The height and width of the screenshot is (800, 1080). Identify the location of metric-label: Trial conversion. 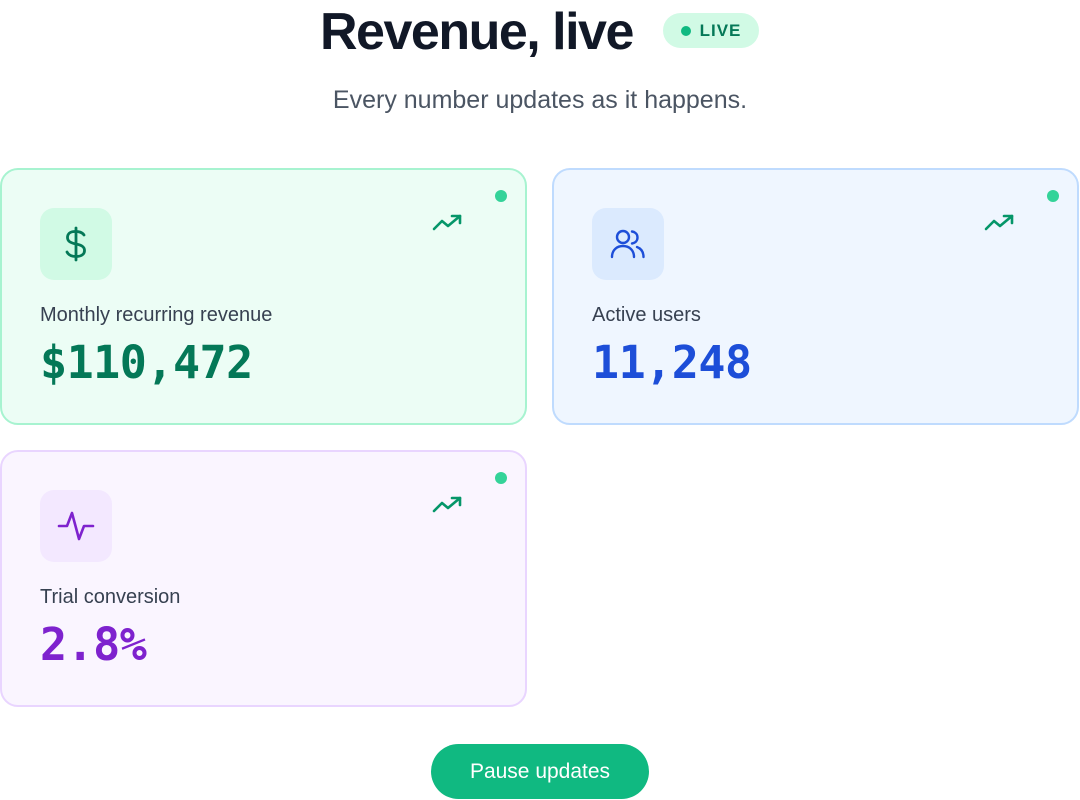
(110, 597).